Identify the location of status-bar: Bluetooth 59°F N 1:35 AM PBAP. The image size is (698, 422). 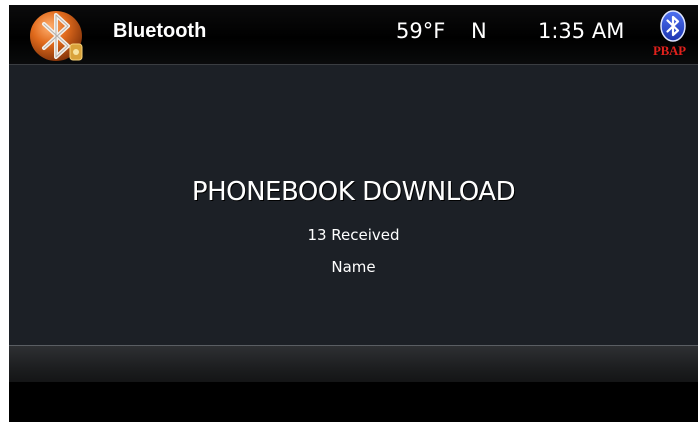
(353, 35).